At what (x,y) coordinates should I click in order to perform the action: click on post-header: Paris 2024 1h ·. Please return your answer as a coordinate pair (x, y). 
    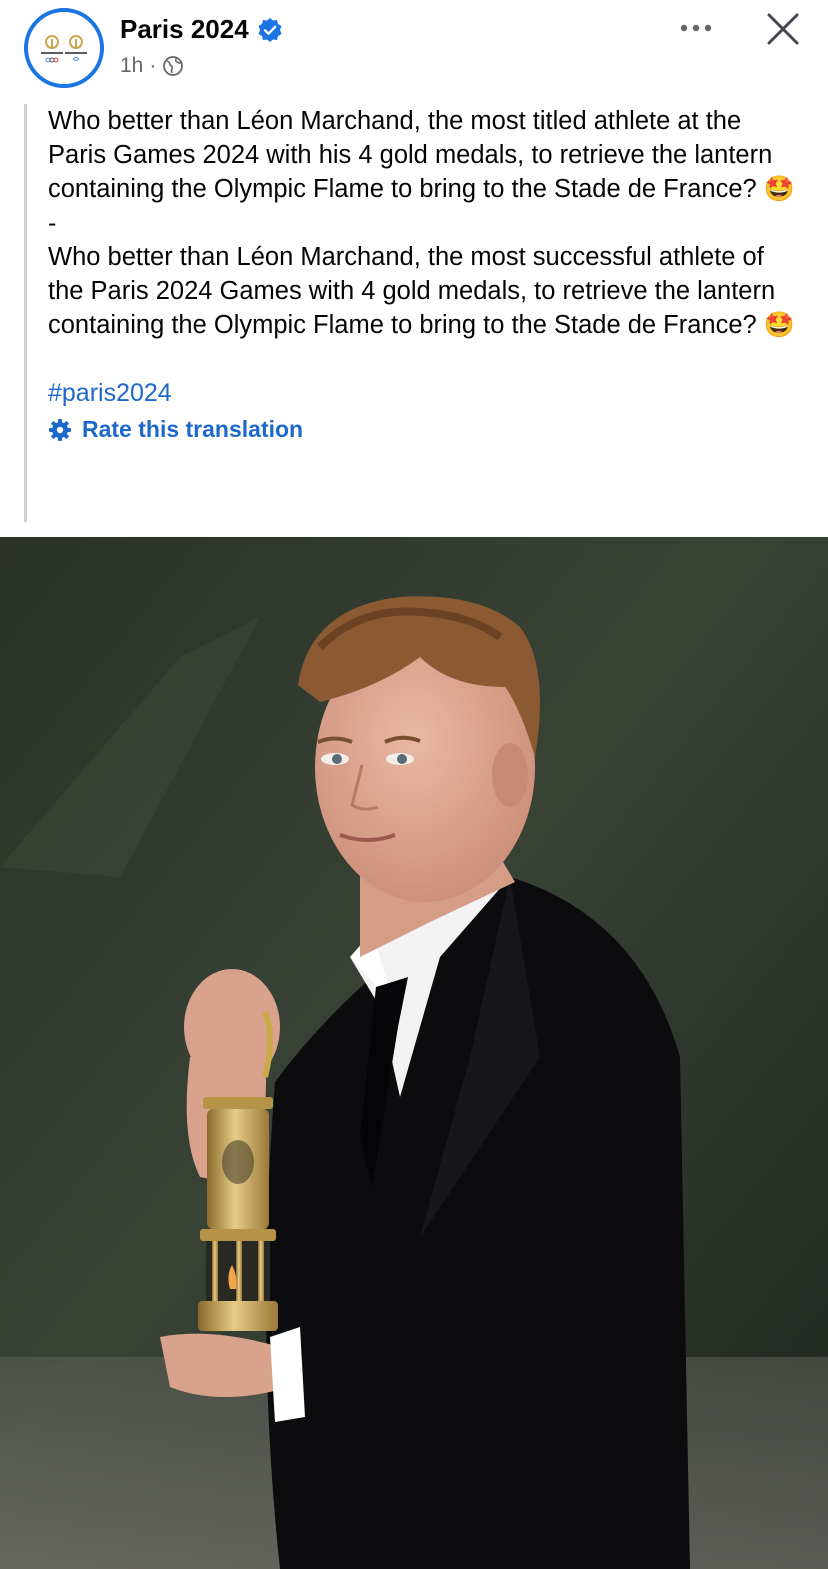
    Looking at the image, I should click on (414, 50).